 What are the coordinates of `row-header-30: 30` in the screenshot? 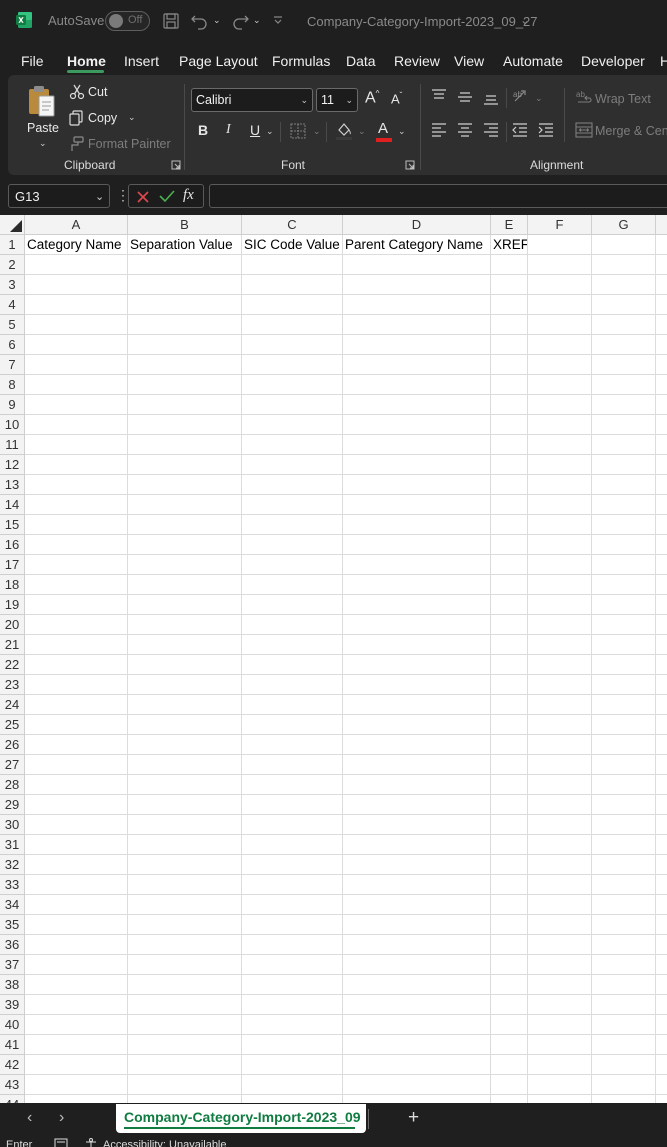 It's located at (12, 825).